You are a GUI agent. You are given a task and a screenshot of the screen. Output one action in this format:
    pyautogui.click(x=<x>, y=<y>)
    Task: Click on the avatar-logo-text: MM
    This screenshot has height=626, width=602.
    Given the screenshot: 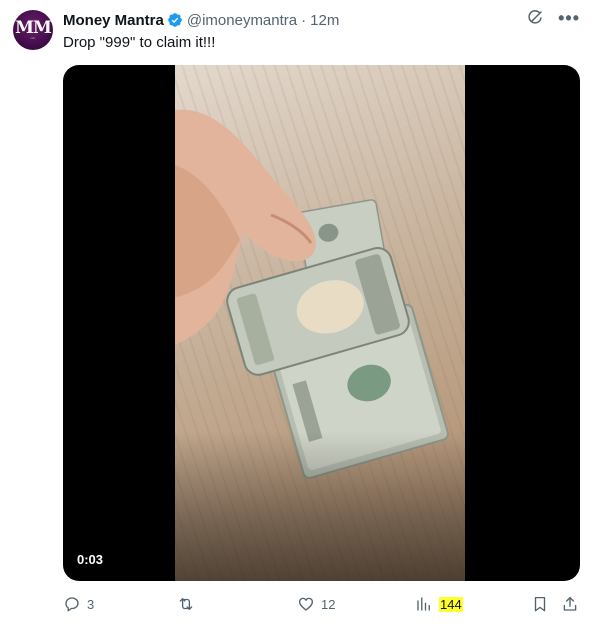 What is the action you would take?
    pyautogui.click(x=33, y=28)
    